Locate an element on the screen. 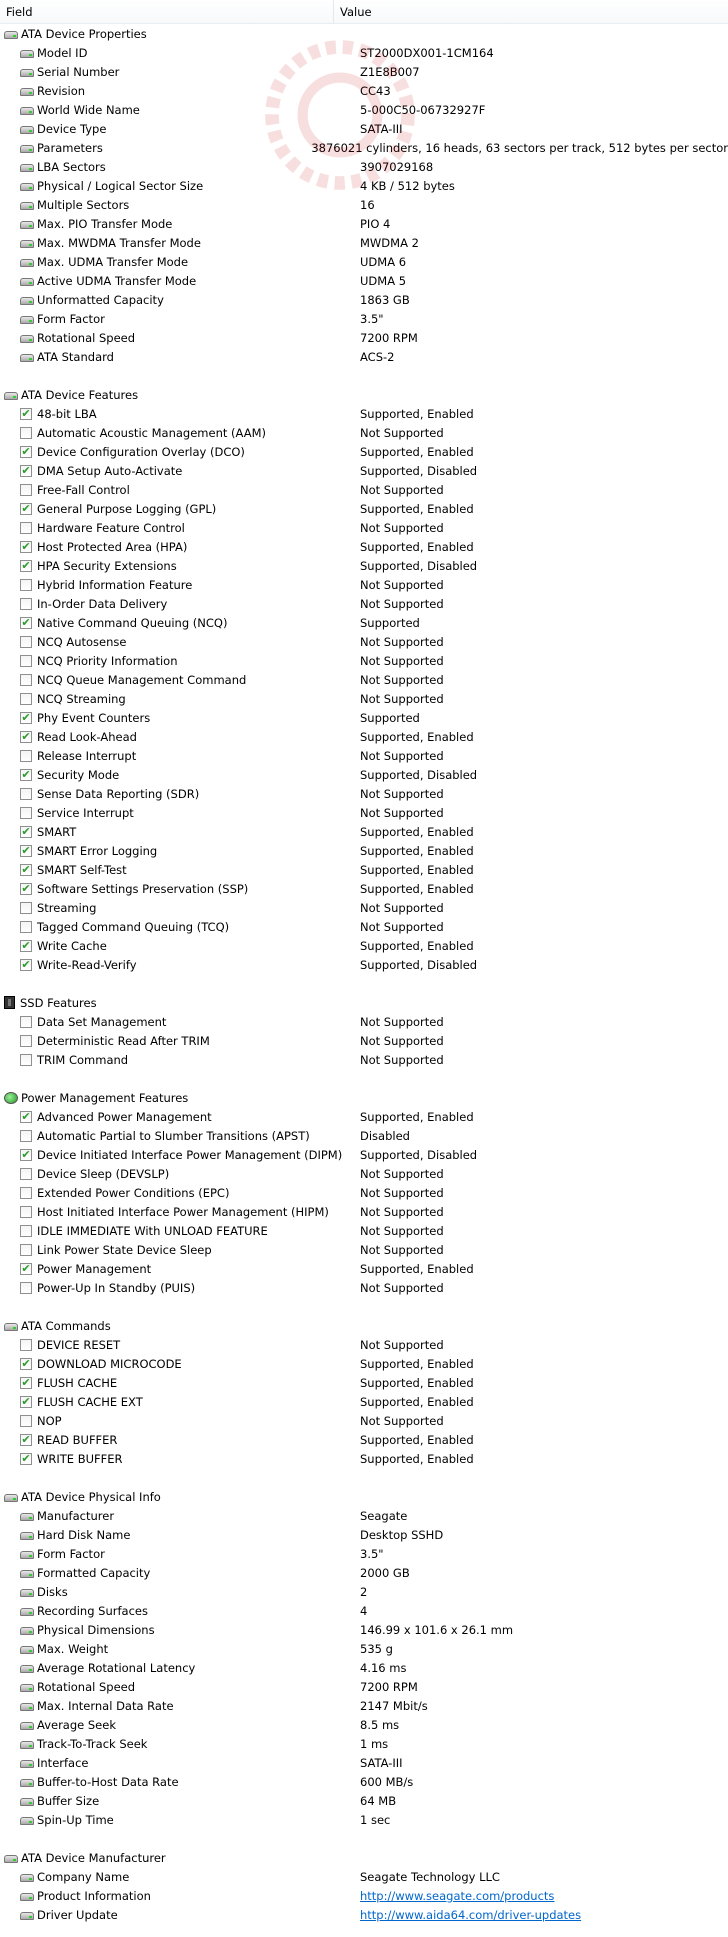 This screenshot has height=1937, width=728. list-item: ✔ Phy Event Counters Supported is located at coordinates (364, 717).